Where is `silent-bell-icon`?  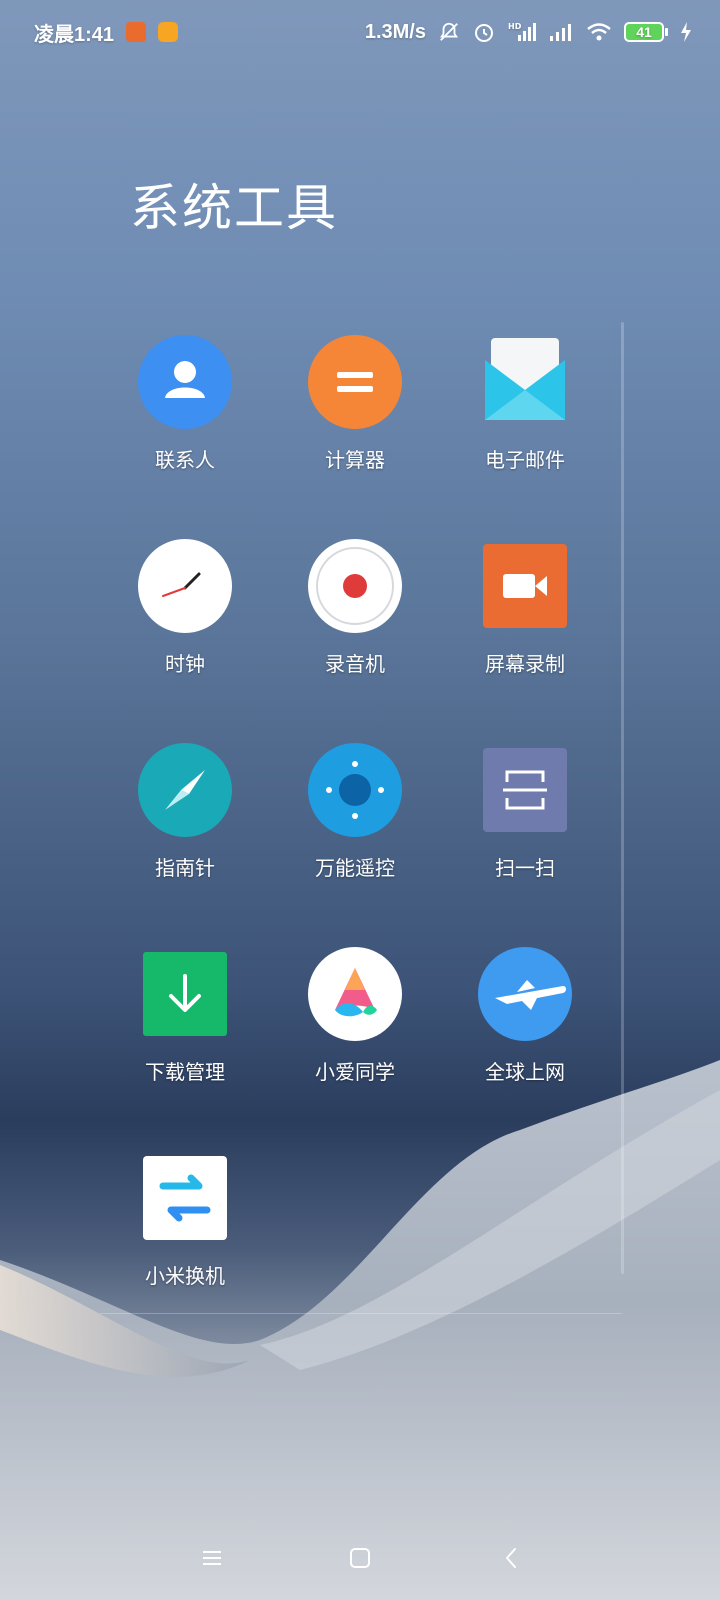 silent-bell-icon is located at coordinates (449, 31).